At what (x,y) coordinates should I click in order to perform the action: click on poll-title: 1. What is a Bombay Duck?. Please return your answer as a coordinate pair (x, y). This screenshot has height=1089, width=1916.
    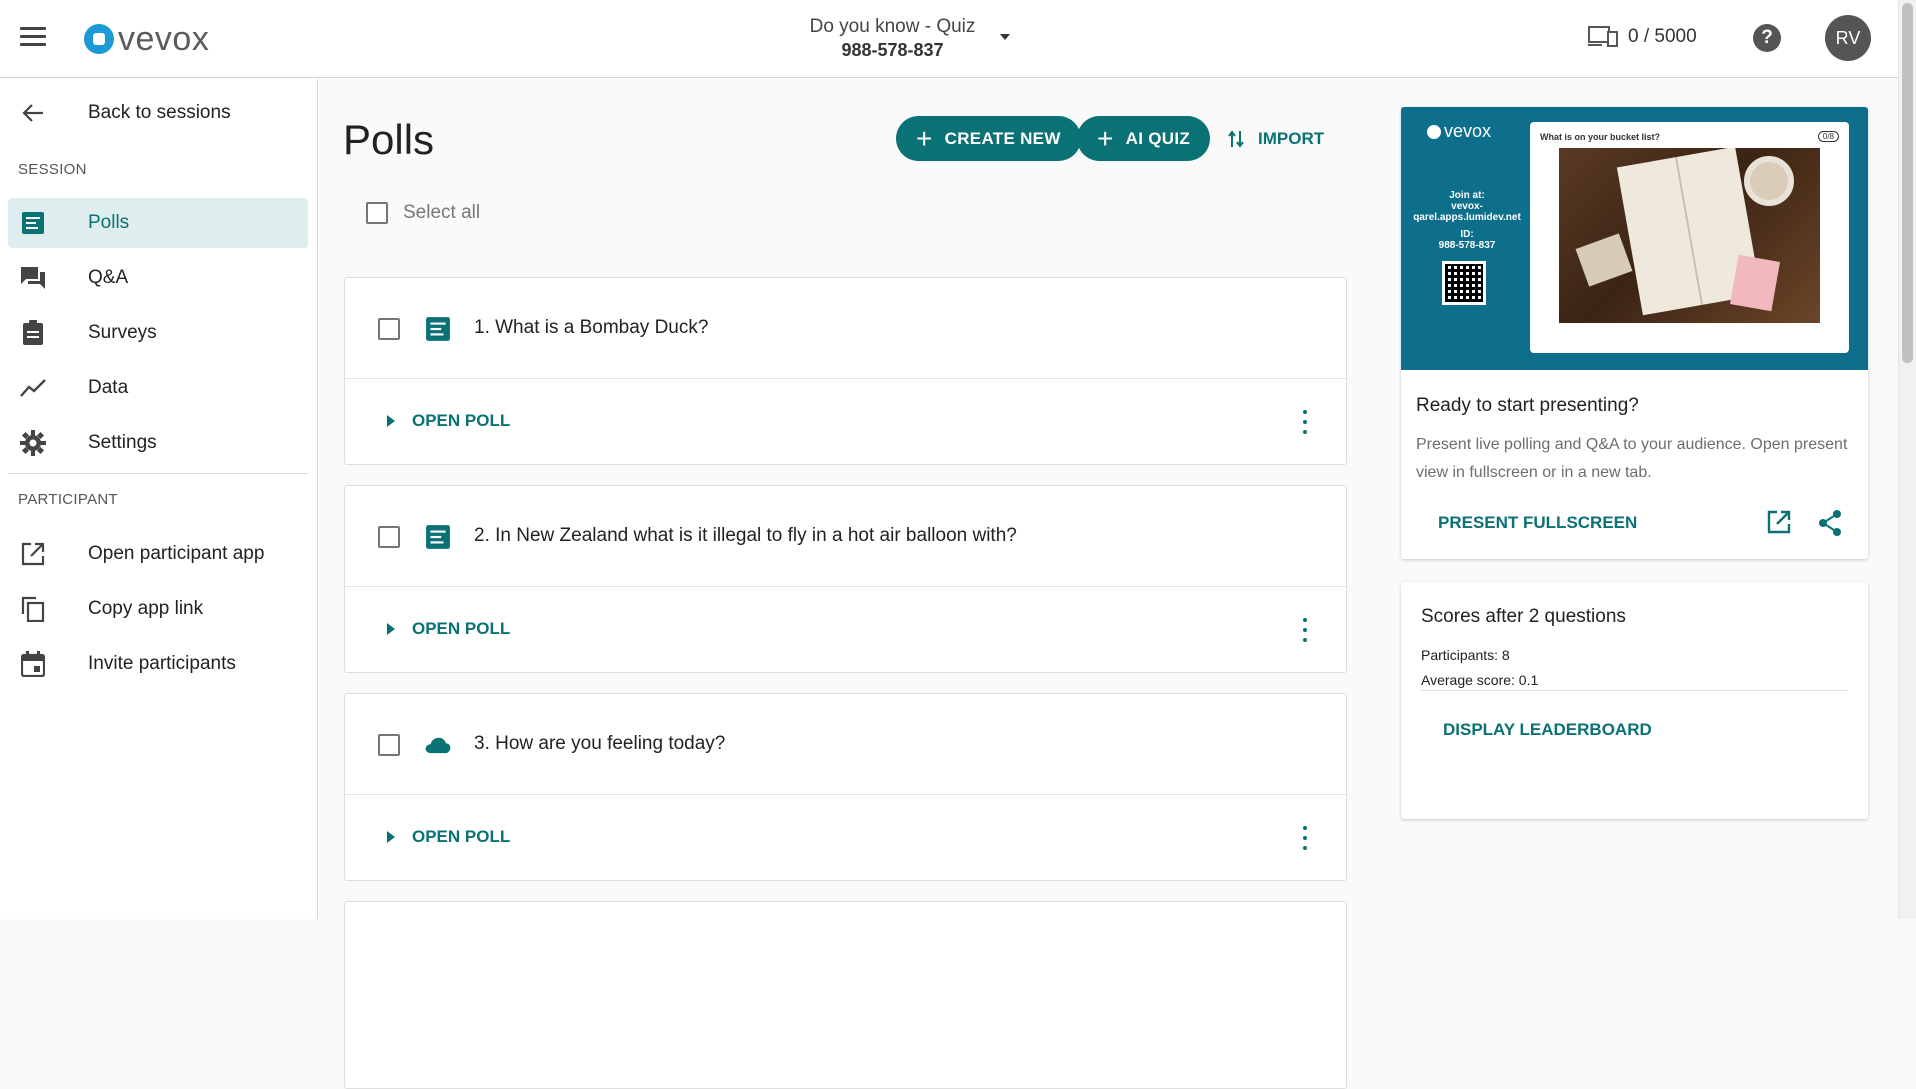
    Looking at the image, I should click on (591, 327).